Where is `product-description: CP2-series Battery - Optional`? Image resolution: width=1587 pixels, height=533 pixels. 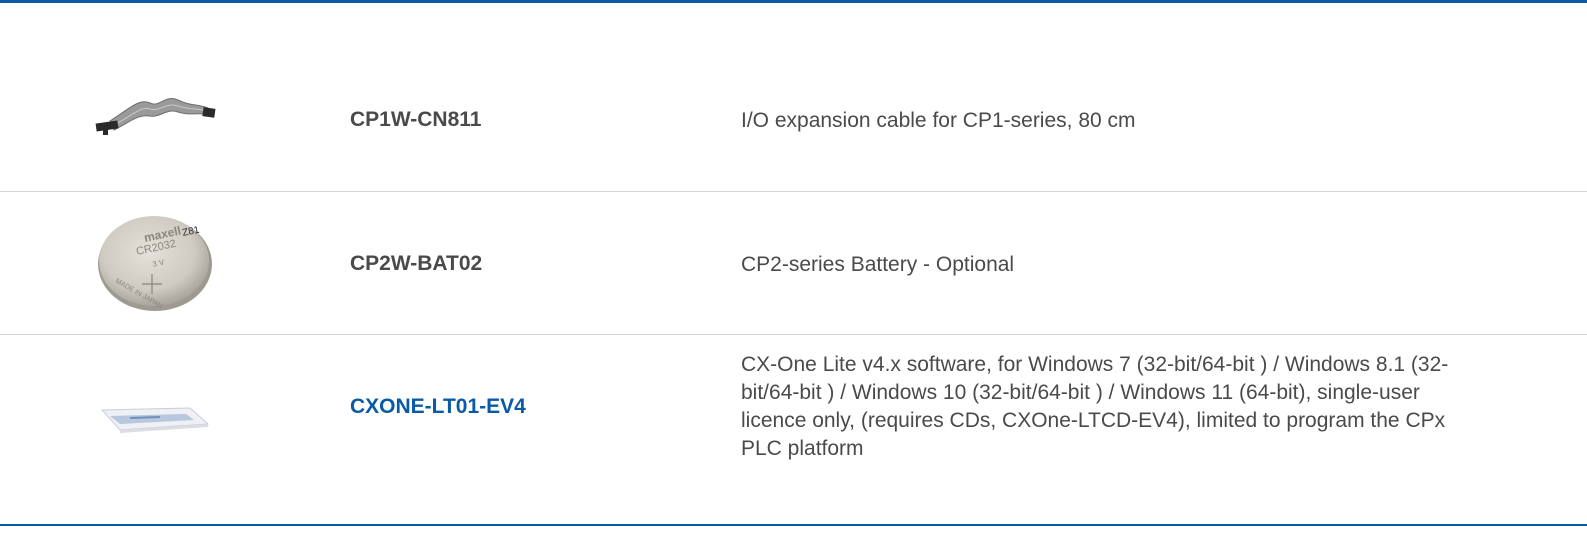 product-description: CP2-series Battery - Optional is located at coordinates (878, 264).